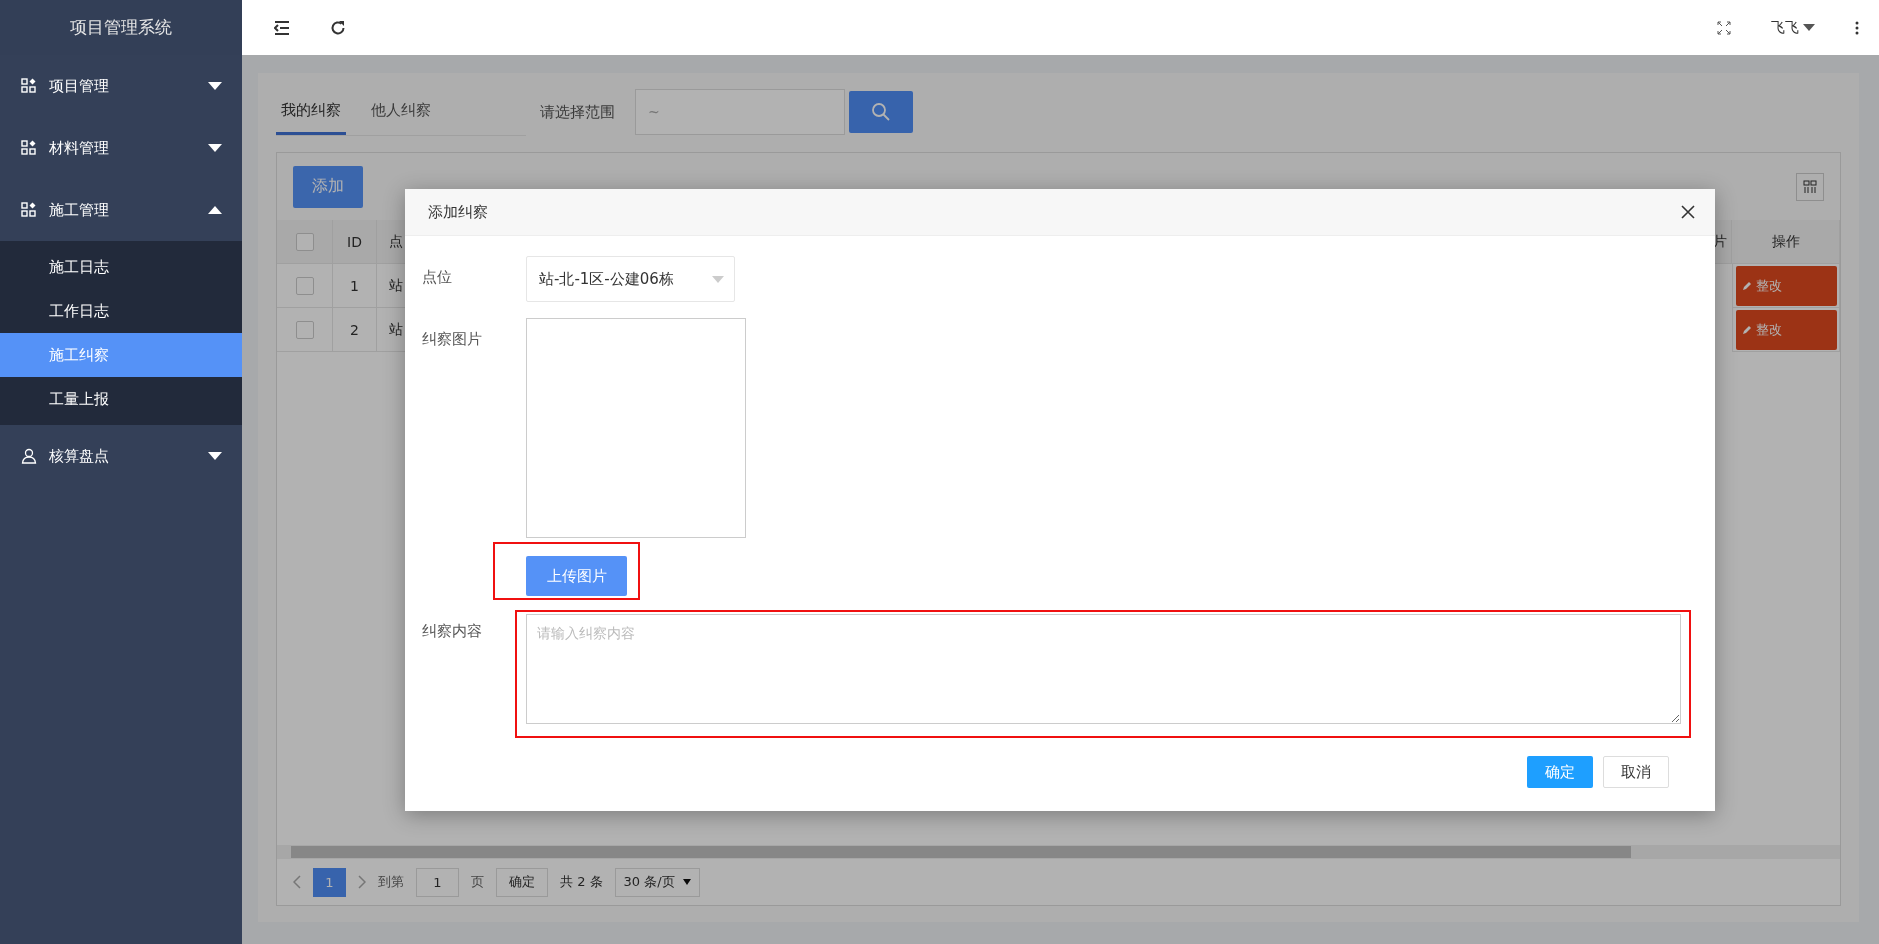  What do you see at coordinates (657, 882) in the screenshot?
I see `page-size-select: 30 条/页` at bounding box center [657, 882].